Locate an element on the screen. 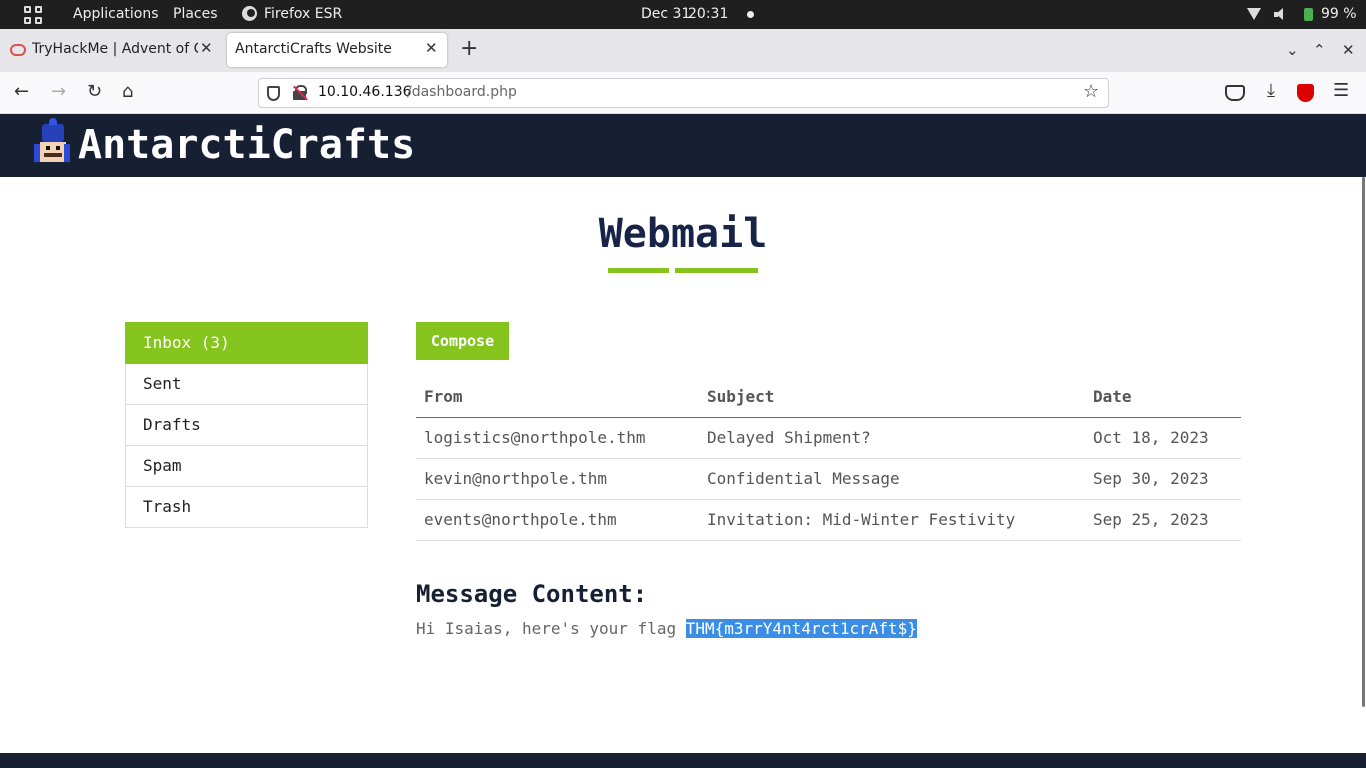 Image resolution: width=1366 pixels, height=768 pixels. email-from: logistics@northpole.thm is located at coordinates (557, 438).